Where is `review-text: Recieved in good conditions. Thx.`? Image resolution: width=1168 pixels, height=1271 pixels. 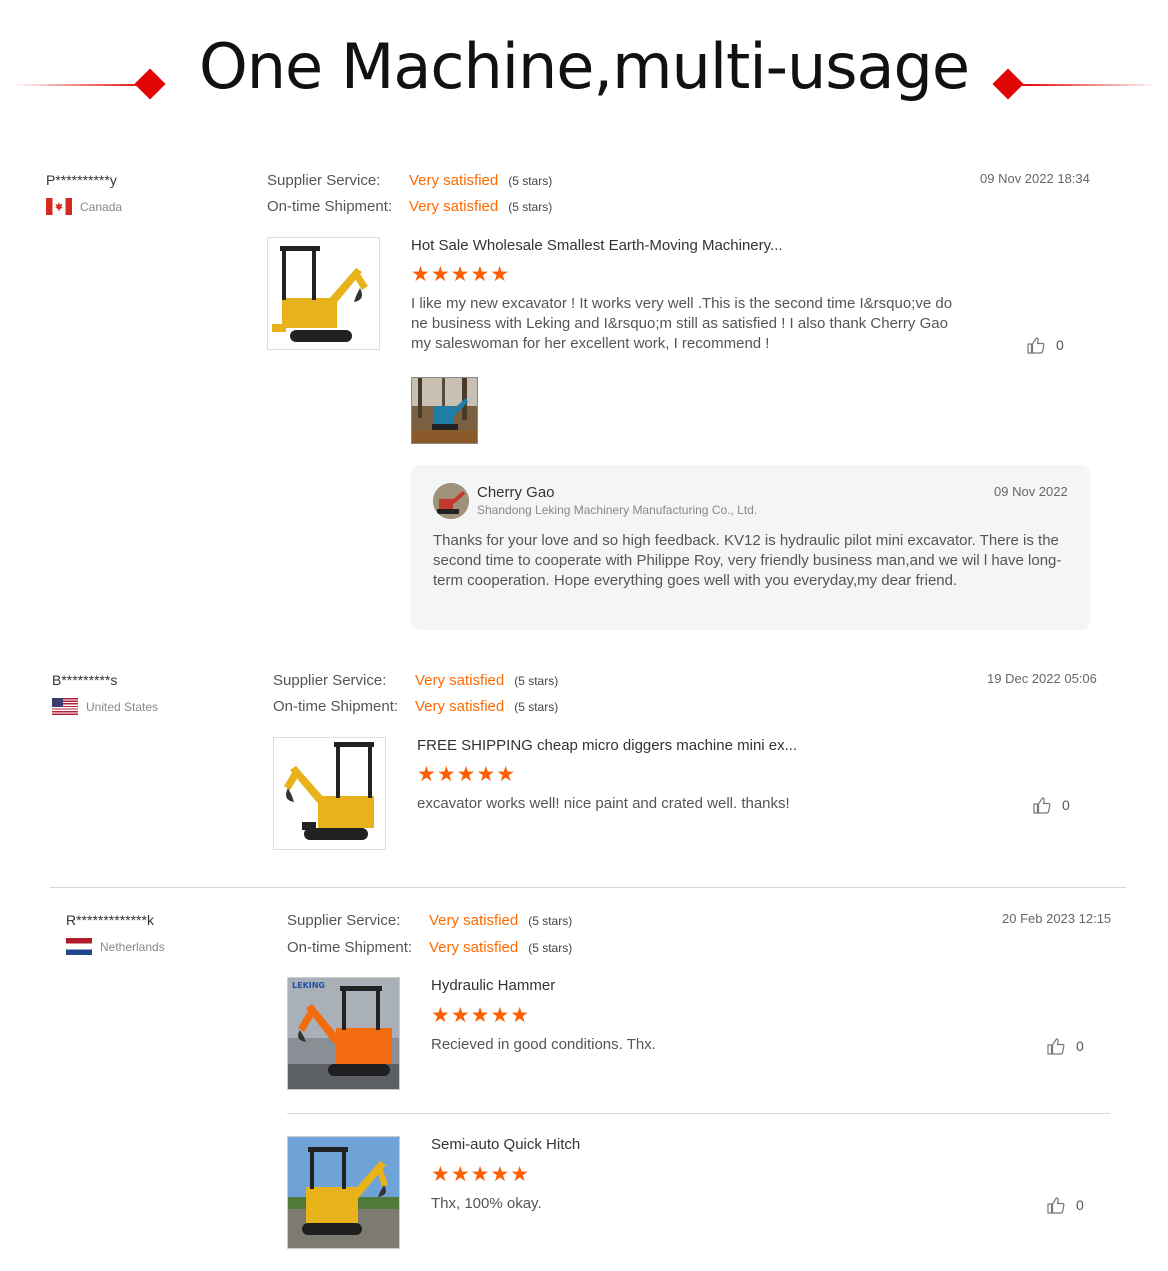
review-text: Recieved in good conditions. Thx. is located at coordinates (543, 1044).